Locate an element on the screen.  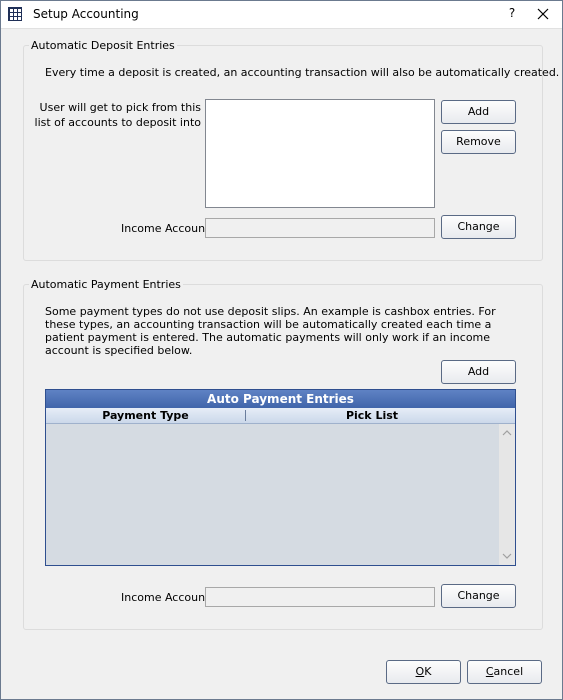
column-header-pick-list: Pick List is located at coordinates (372, 415).